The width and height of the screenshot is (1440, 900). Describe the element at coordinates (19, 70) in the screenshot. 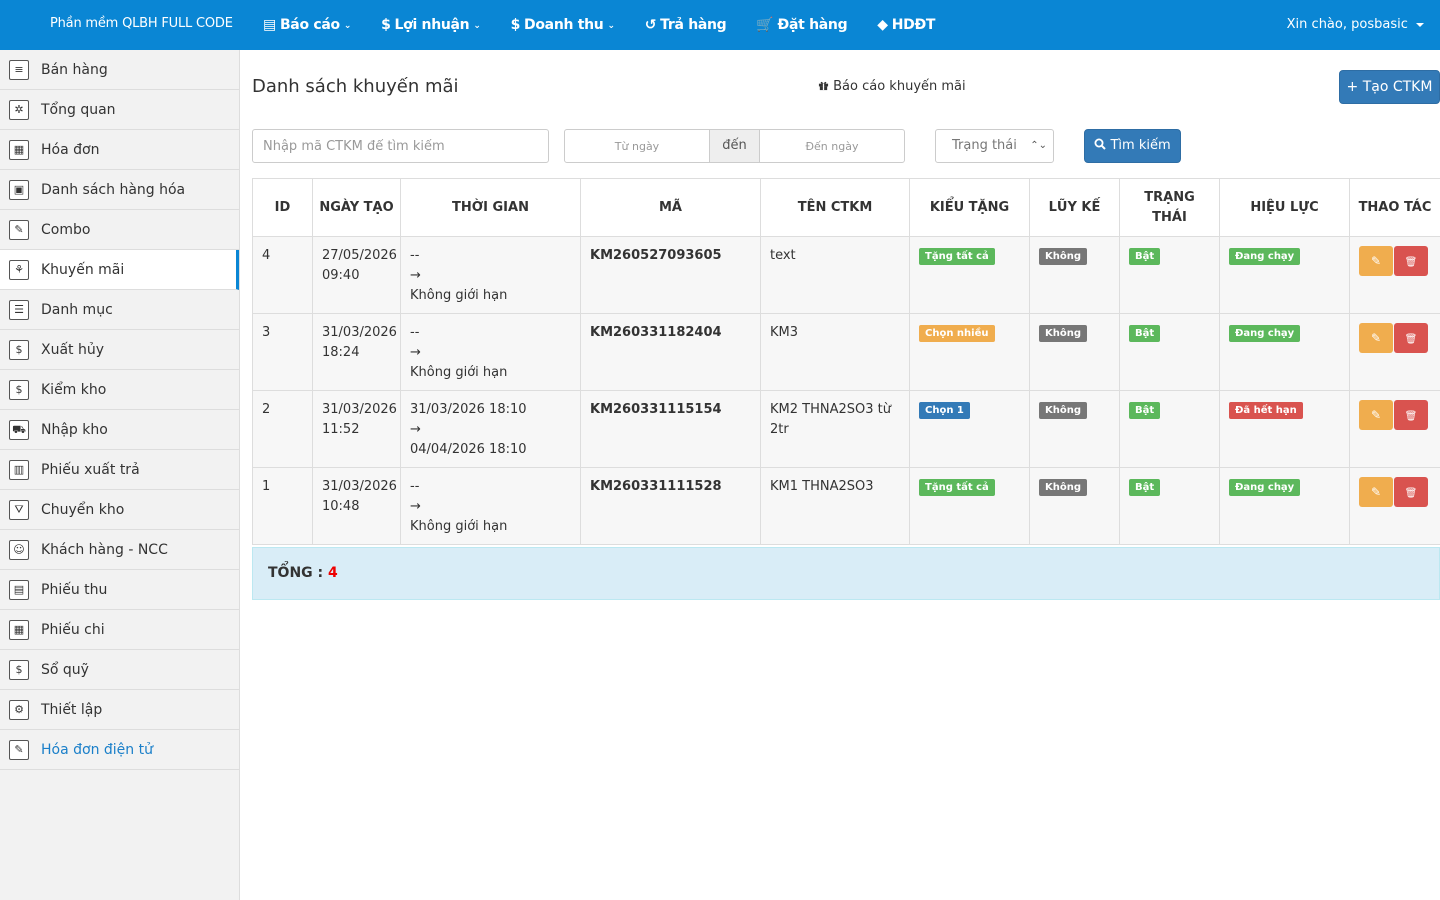

I see `pos-icon: ≡` at that location.